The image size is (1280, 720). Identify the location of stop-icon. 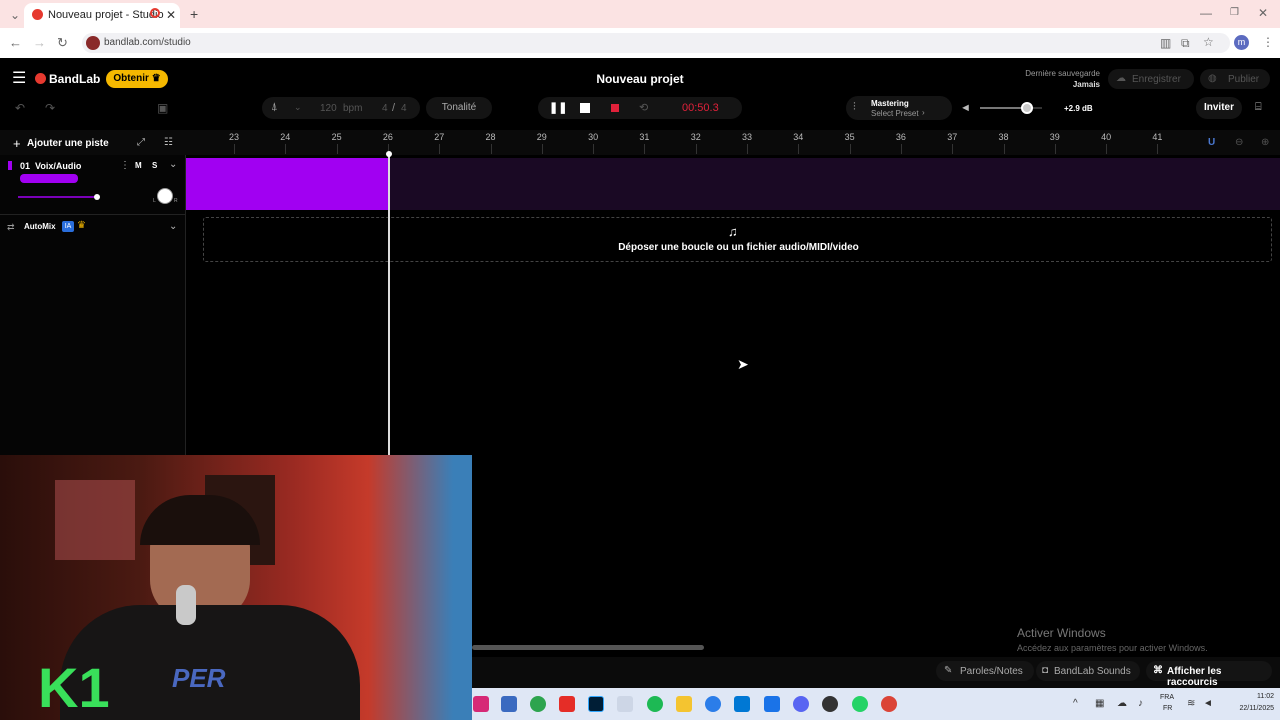
(585, 108).